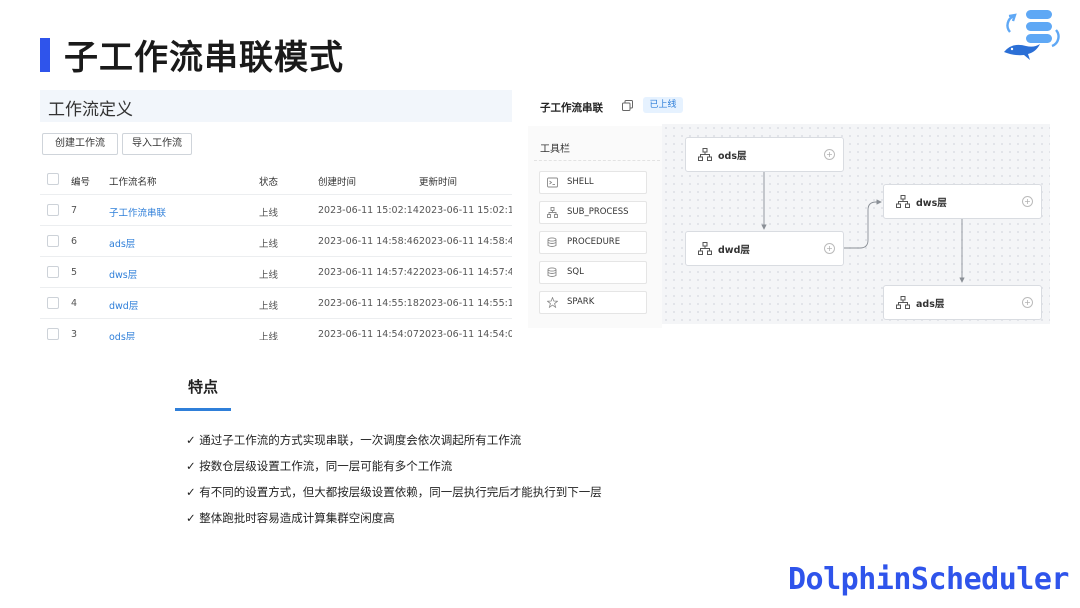 The height and width of the screenshot is (608, 1080). I want to click on toolbar-item-label: SPARK, so click(581, 302).